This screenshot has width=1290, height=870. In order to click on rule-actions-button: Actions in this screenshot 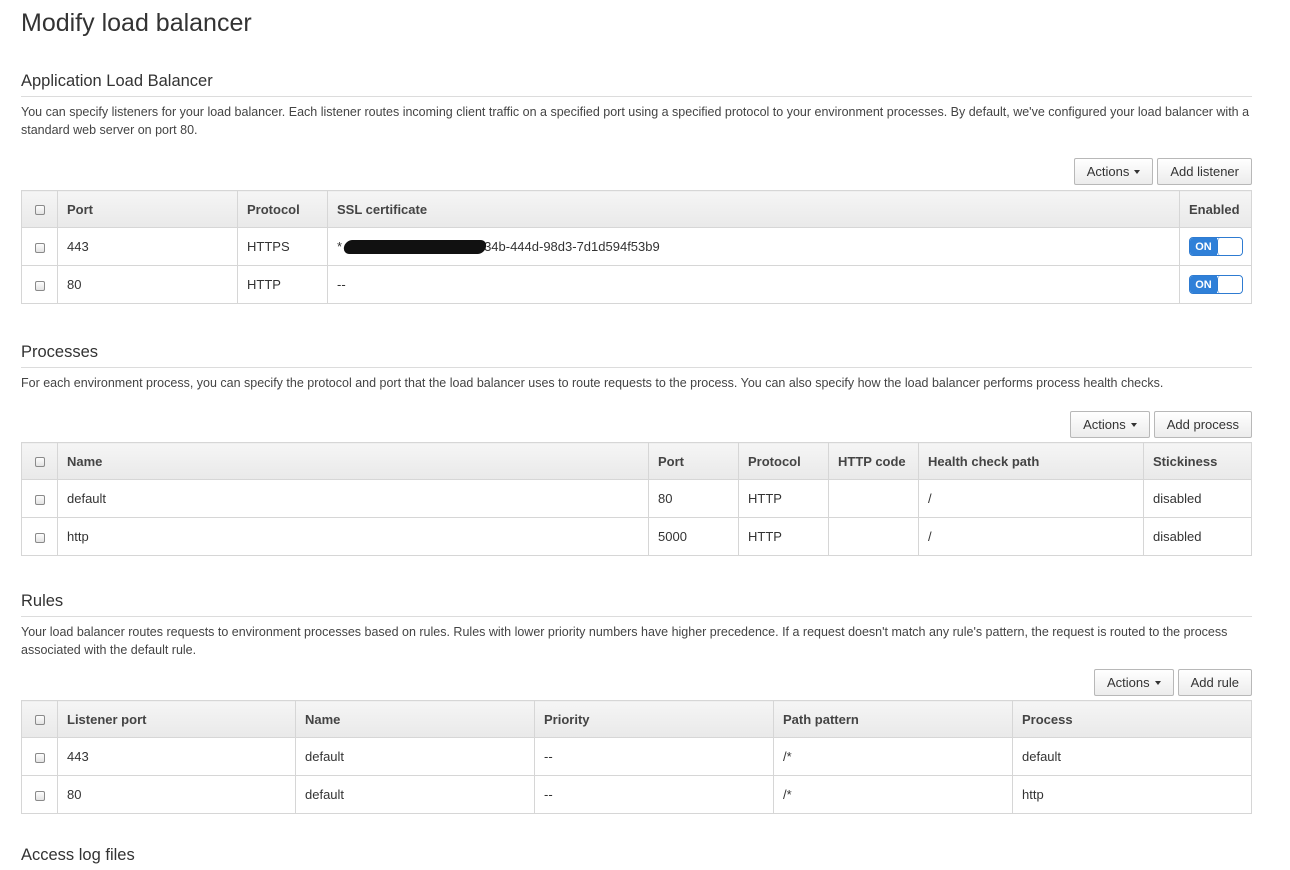, I will do `click(1133, 682)`.